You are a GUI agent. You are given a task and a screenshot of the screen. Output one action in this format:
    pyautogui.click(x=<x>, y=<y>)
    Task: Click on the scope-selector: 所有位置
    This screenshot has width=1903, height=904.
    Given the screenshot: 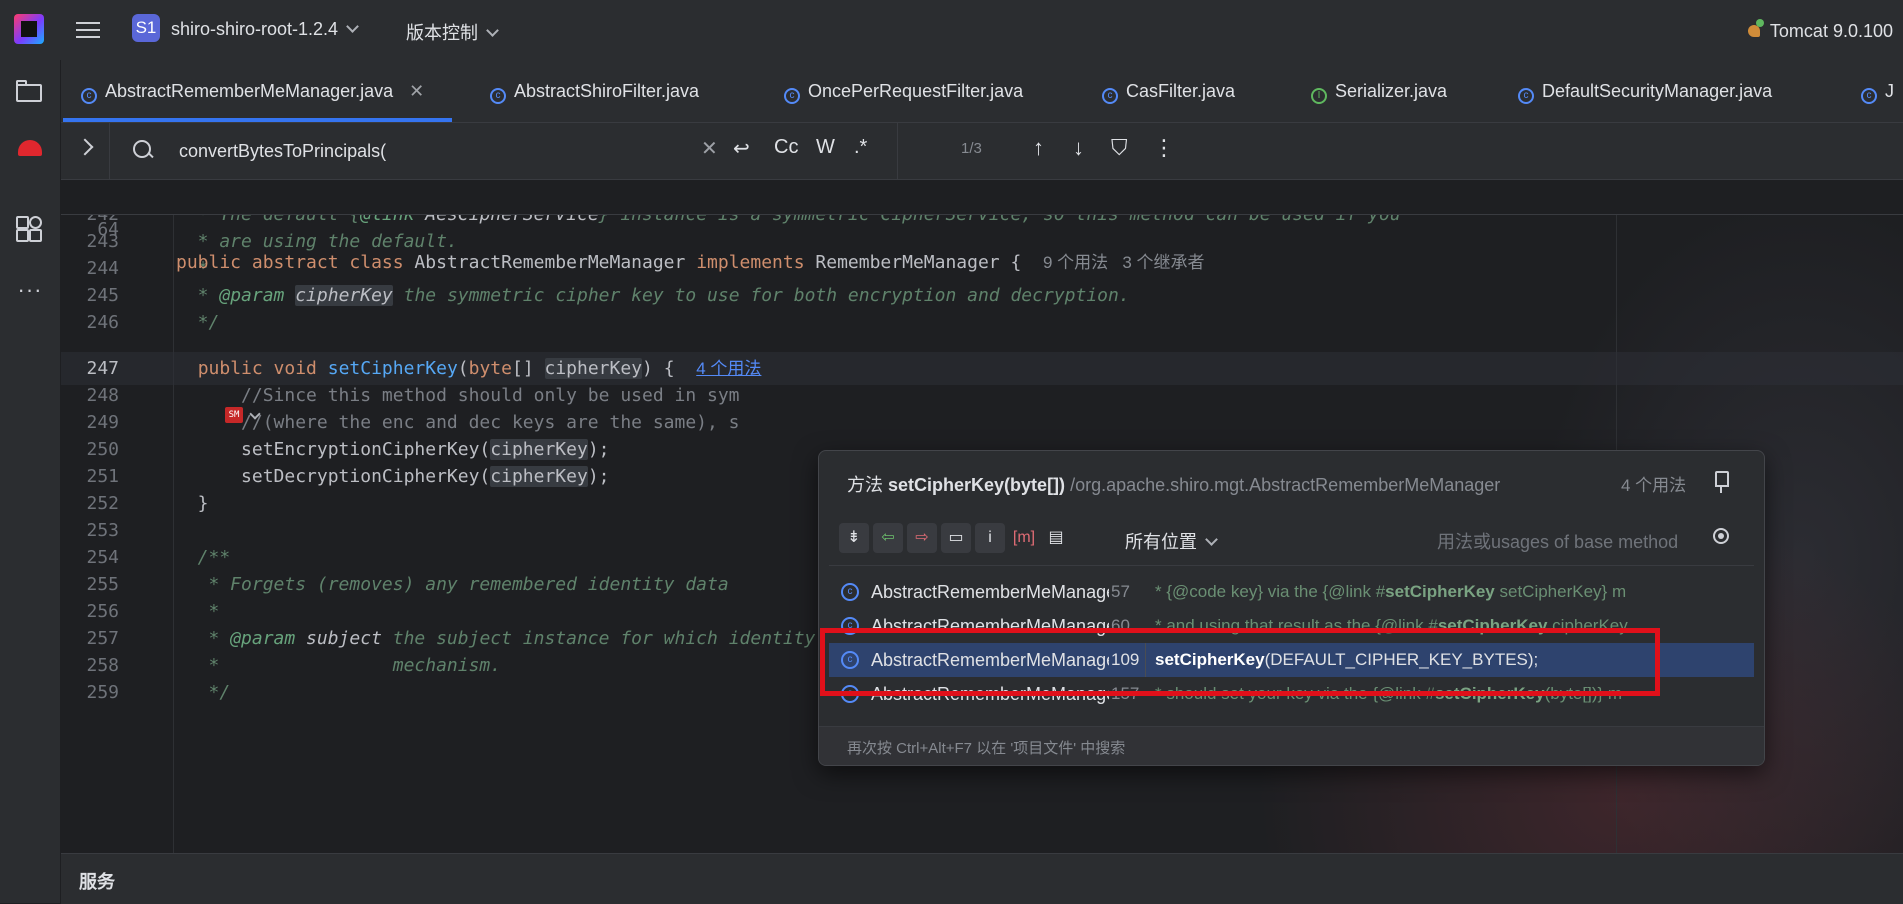 What is the action you would take?
    pyautogui.click(x=1171, y=541)
    